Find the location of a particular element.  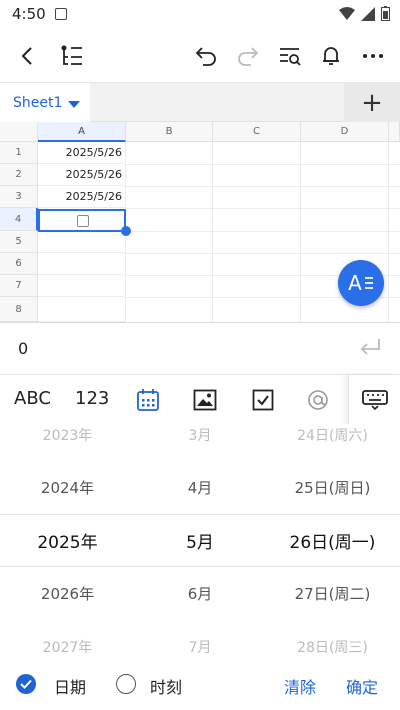

picker-item: 2027年 is located at coordinates (67, 639).